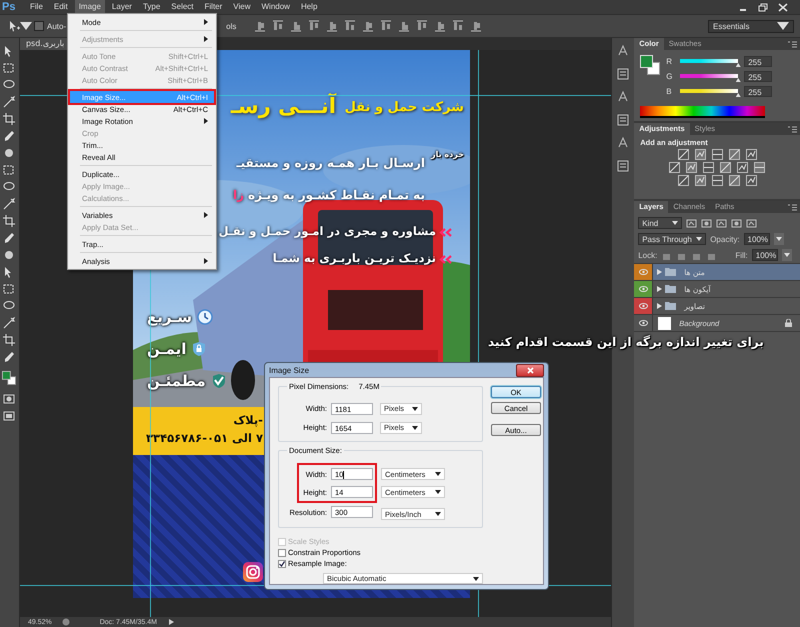  I want to click on dialog-title: Image Size, so click(289, 370).